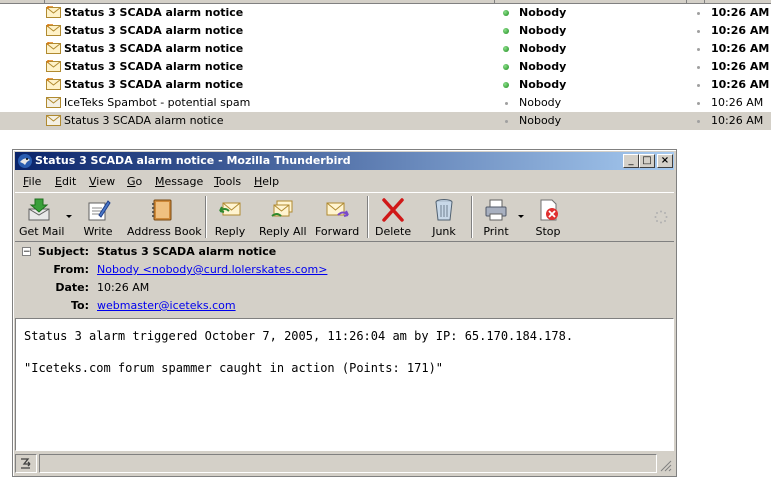  Describe the element at coordinates (39, 209) in the screenshot. I see `get-mail-icon` at that location.